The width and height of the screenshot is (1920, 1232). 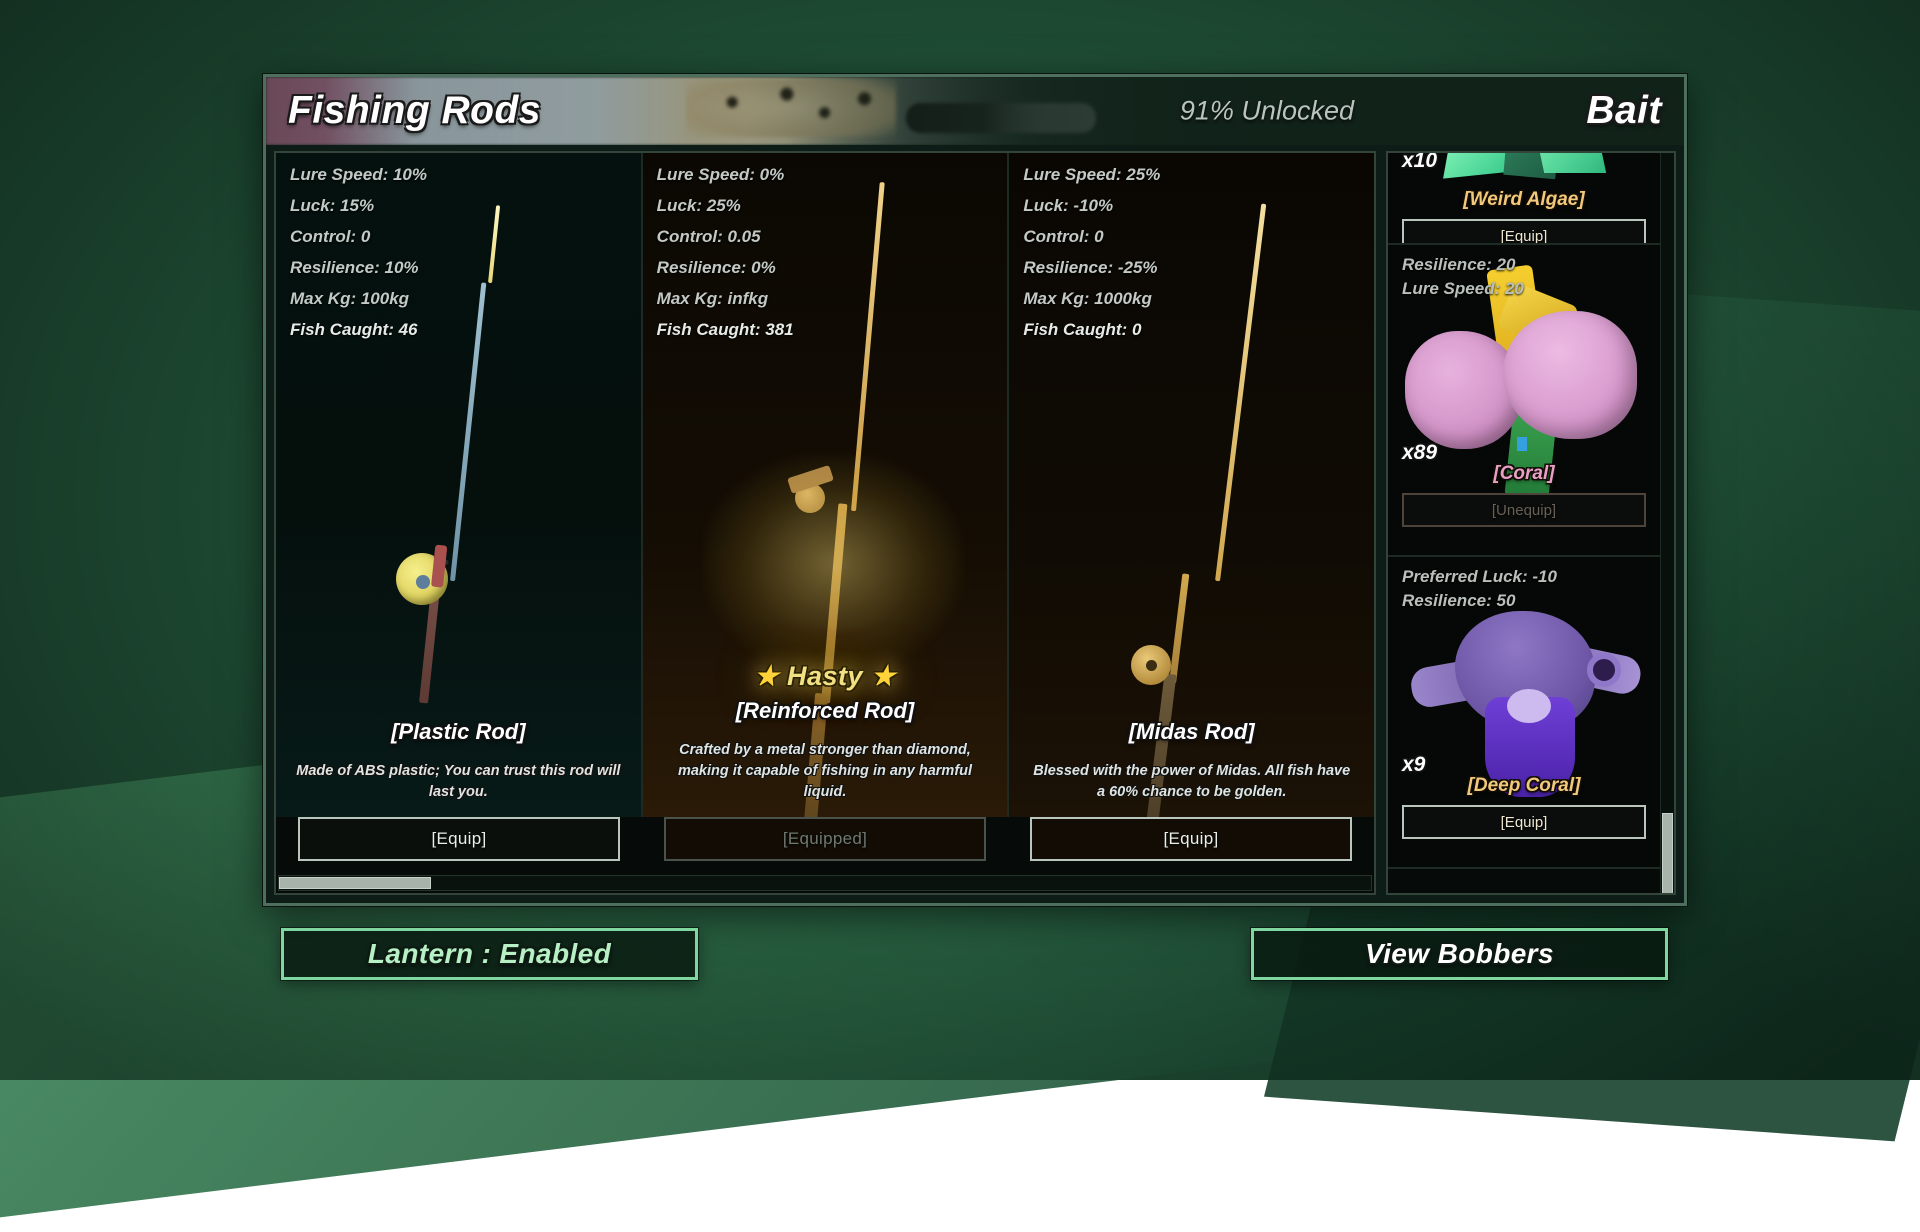 I want to click on bait-scrollbar-thumb, so click(x=1667, y=854).